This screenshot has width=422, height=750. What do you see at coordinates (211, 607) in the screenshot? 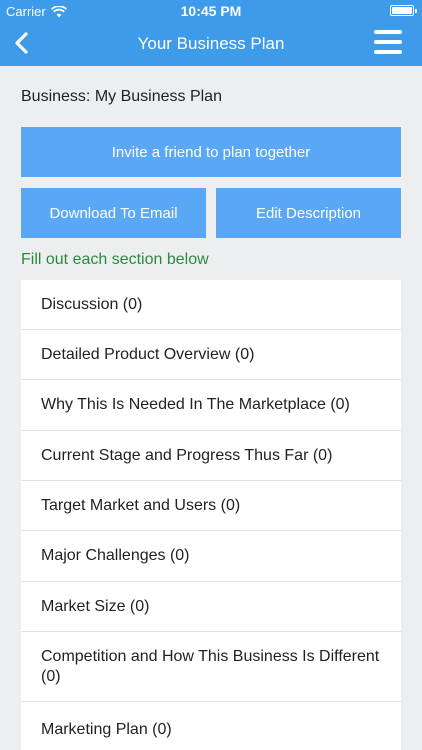
I see `list-item: Market Size (0)` at bounding box center [211, 607].